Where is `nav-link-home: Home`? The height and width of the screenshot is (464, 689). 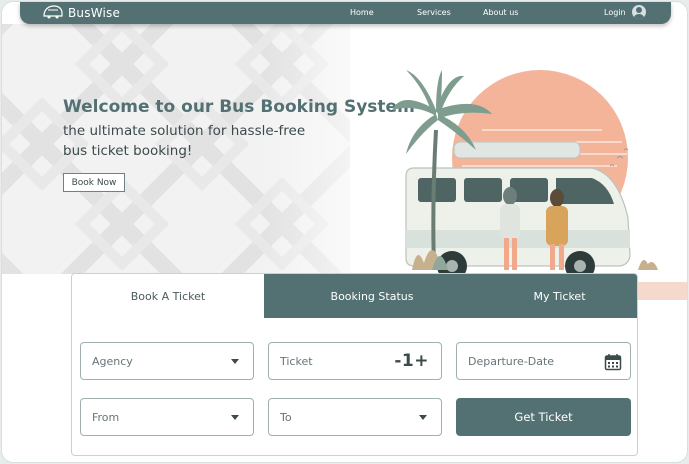
nav-link-home: Home is located at coordinates (362, 12).